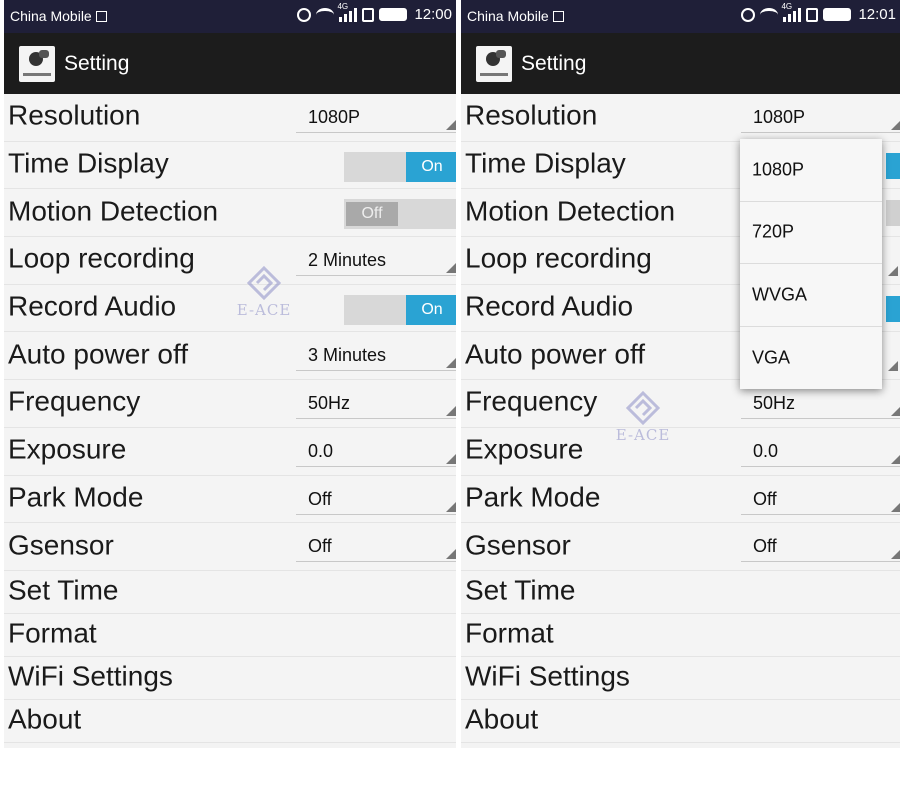 This screenshot has height=800, width=900. What do you see at coordinates (549, 306) in the screenshot?
I see `setting-label: Record Audio` at bounding box center [549, 306].